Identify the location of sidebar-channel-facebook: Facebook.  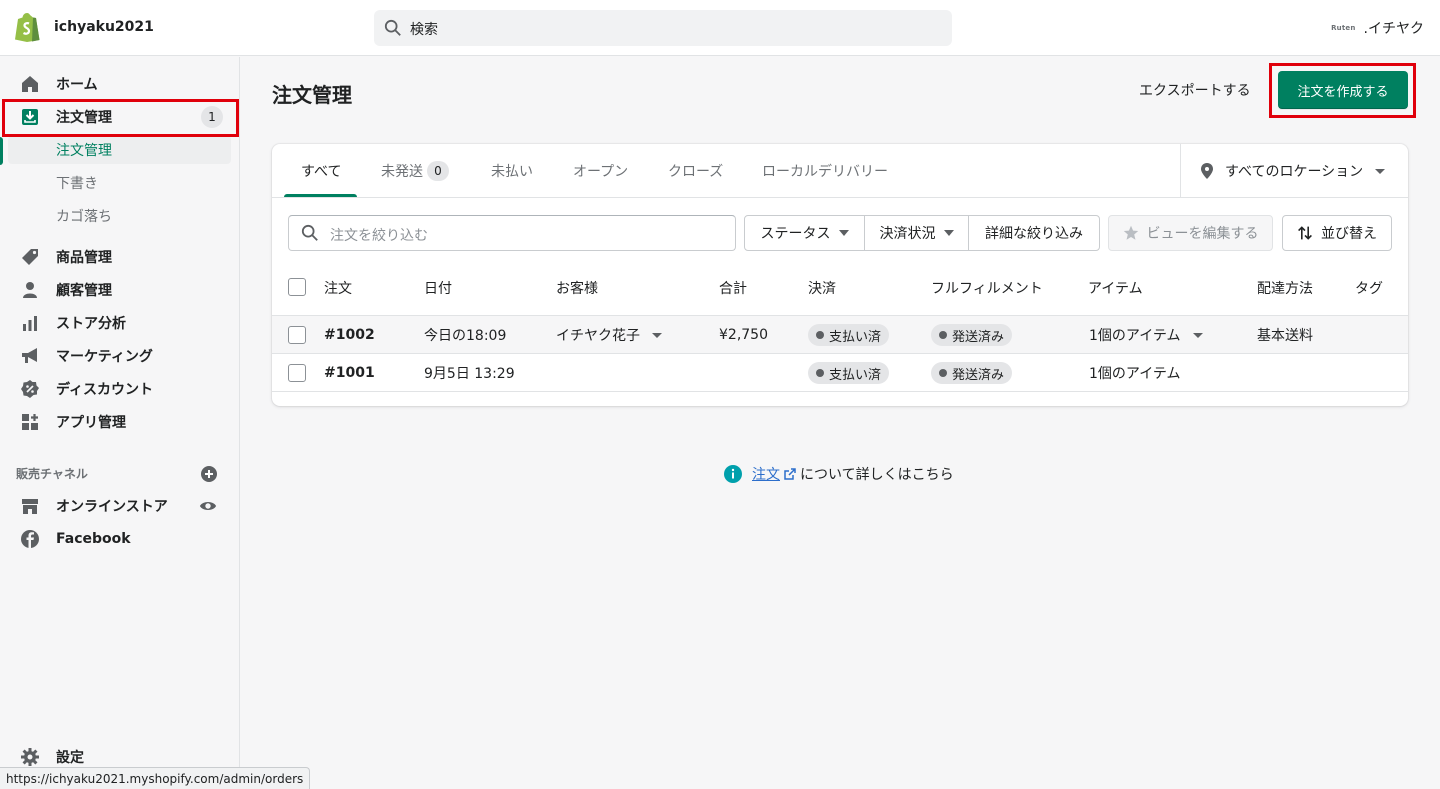
(119, 539).